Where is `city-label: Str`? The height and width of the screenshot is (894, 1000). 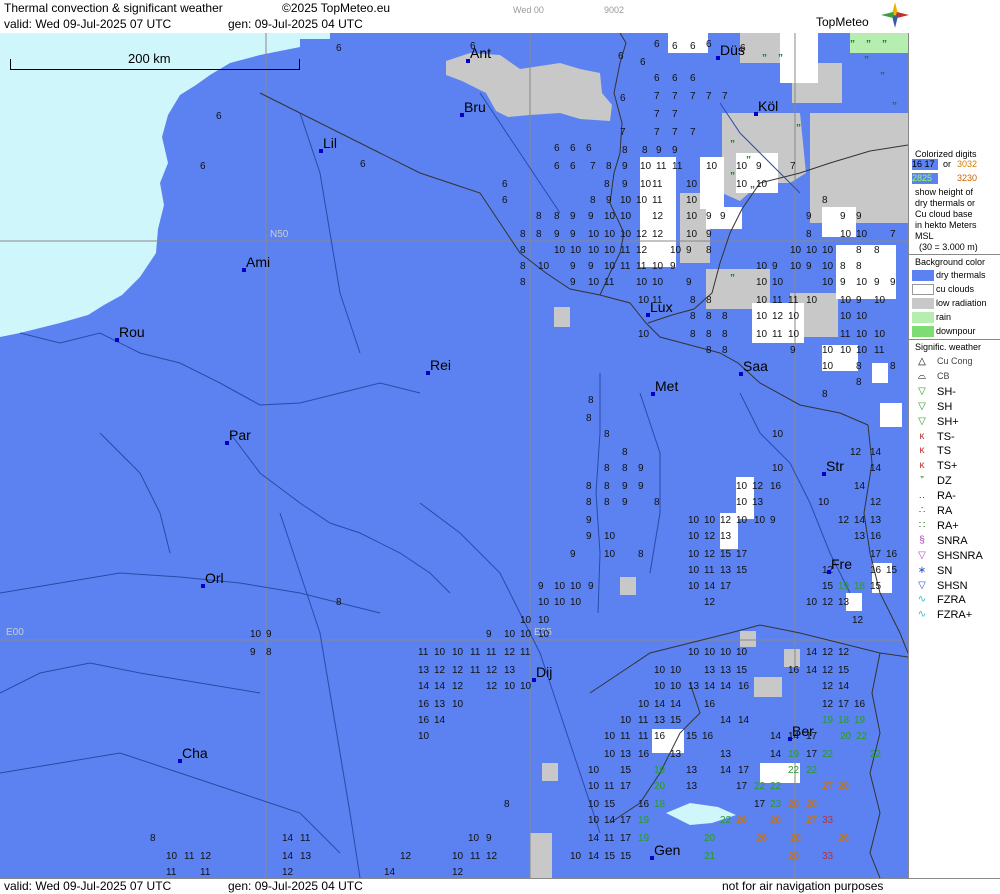 city-label: Str is located at coordinates (835, 466).